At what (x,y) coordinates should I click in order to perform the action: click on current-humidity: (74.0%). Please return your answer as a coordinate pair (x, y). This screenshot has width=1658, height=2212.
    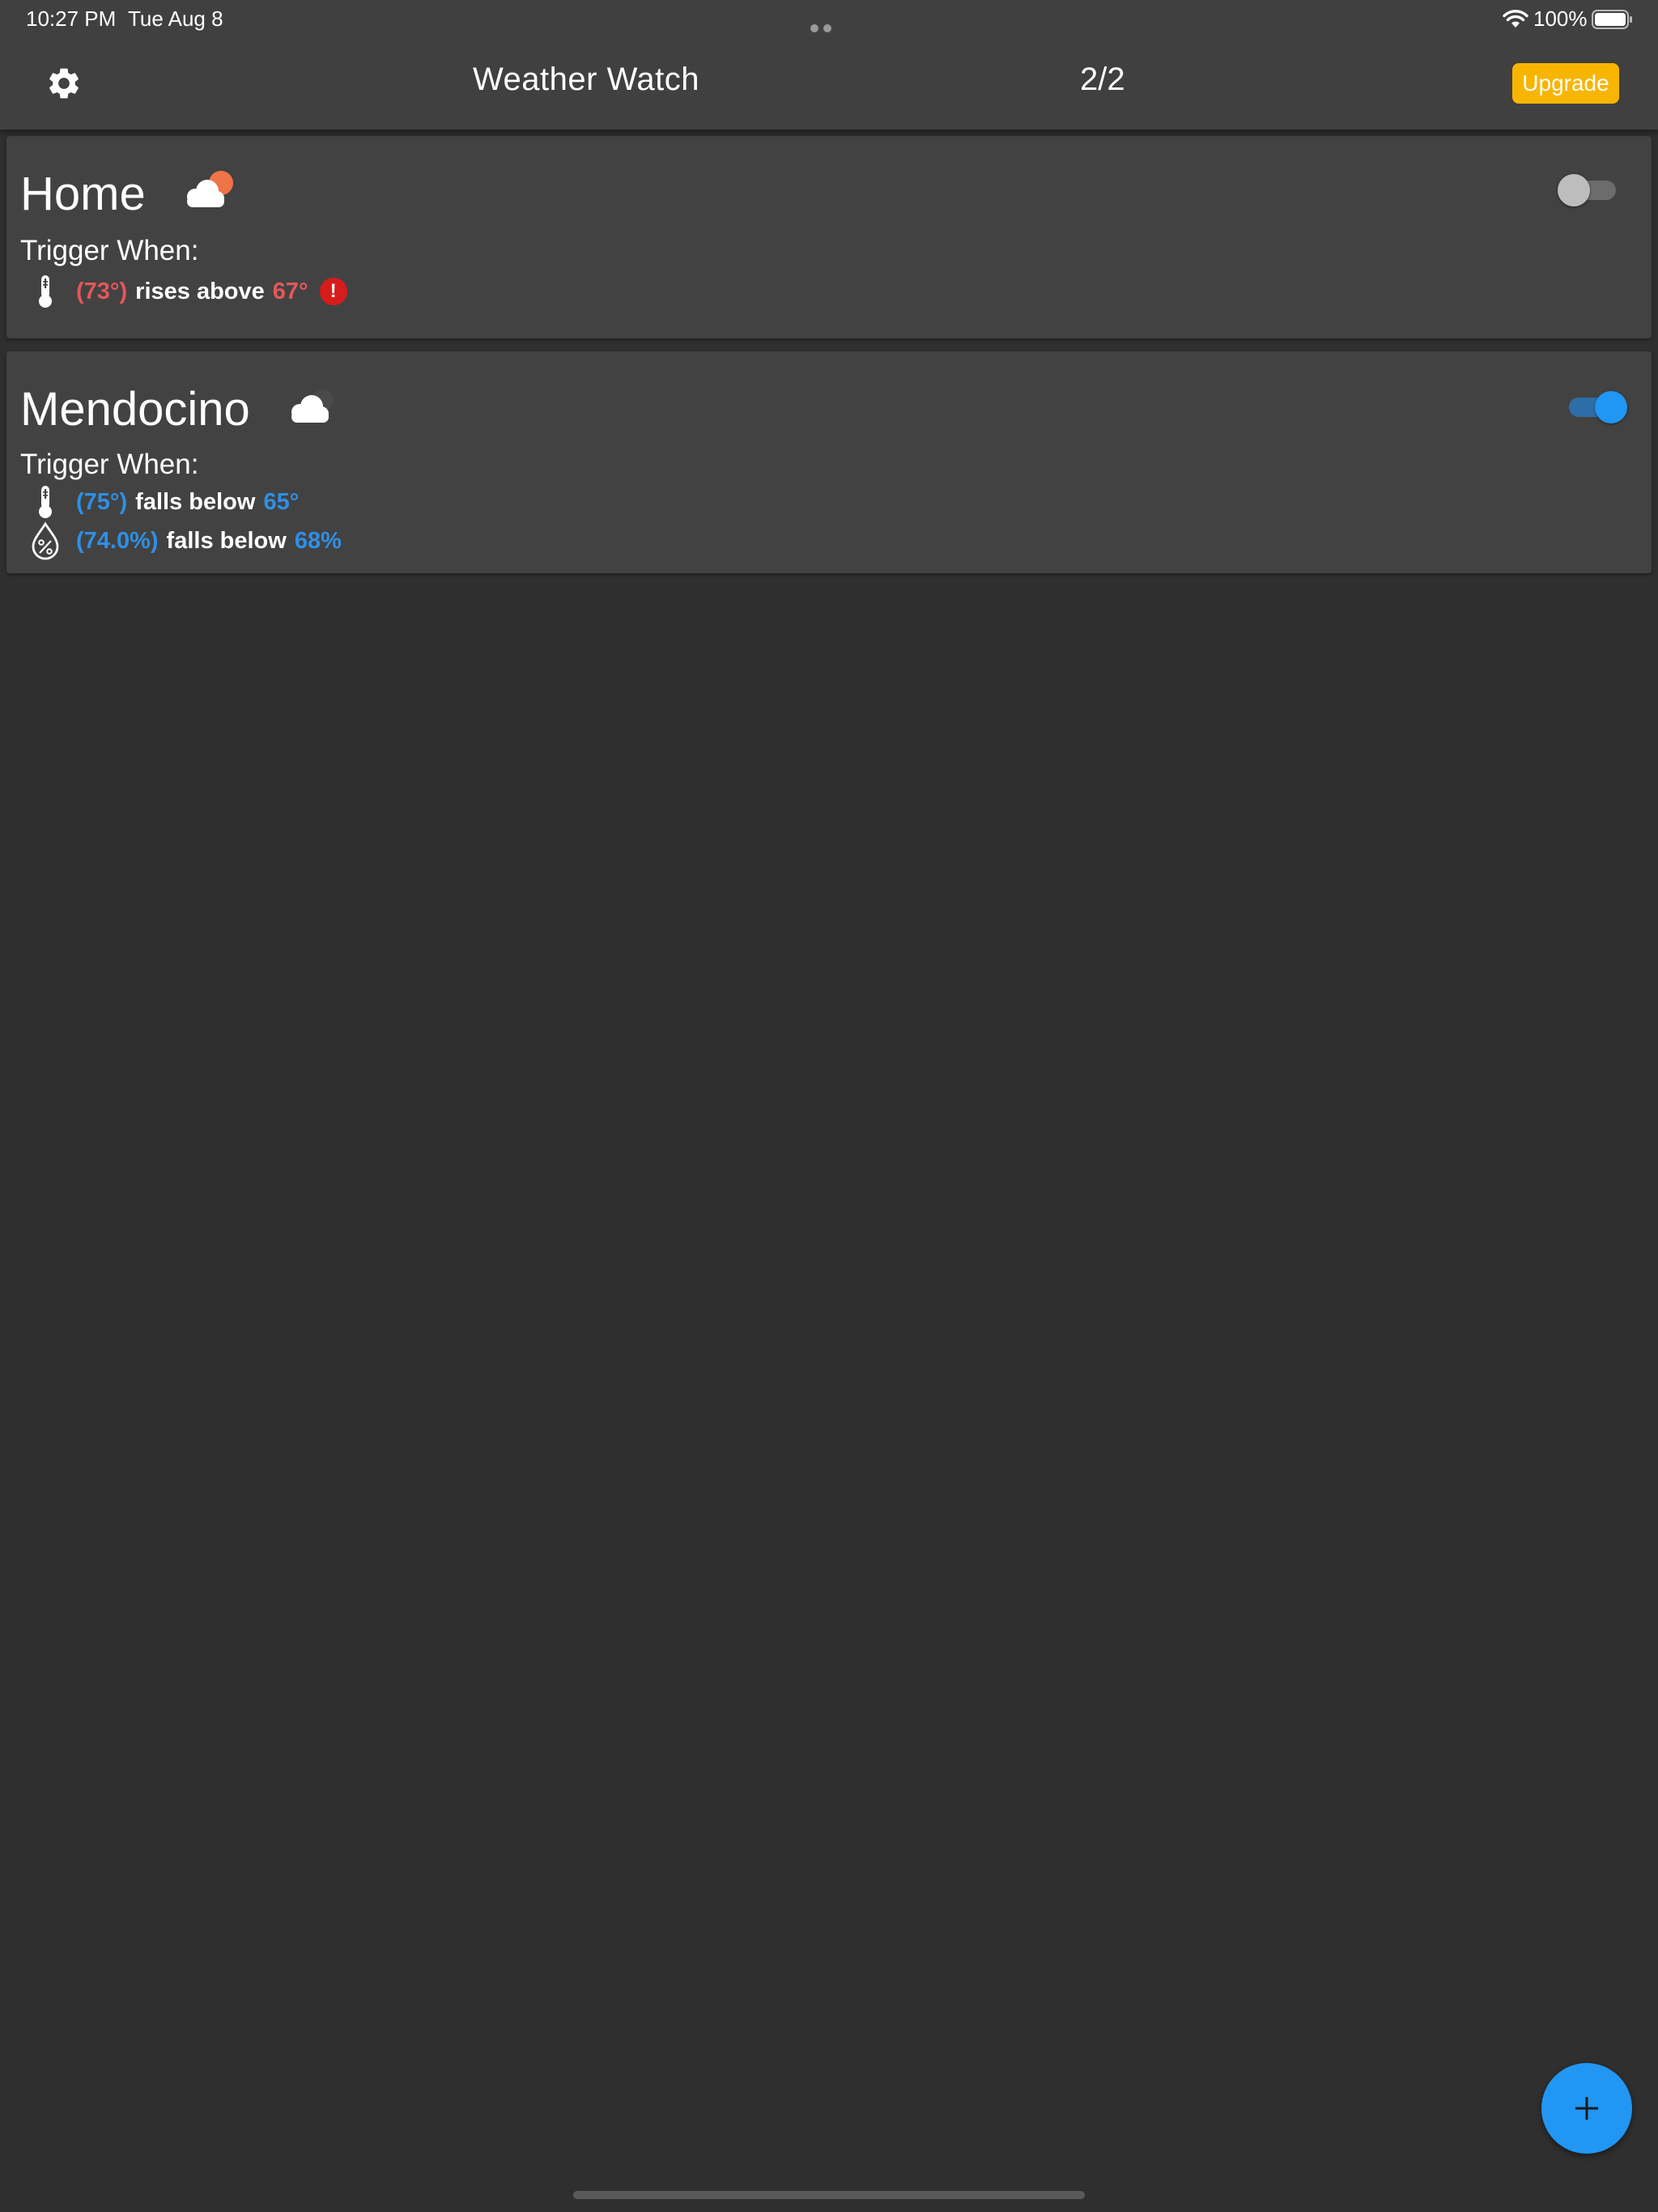
    Looking at the image, I should click on (117, 540).